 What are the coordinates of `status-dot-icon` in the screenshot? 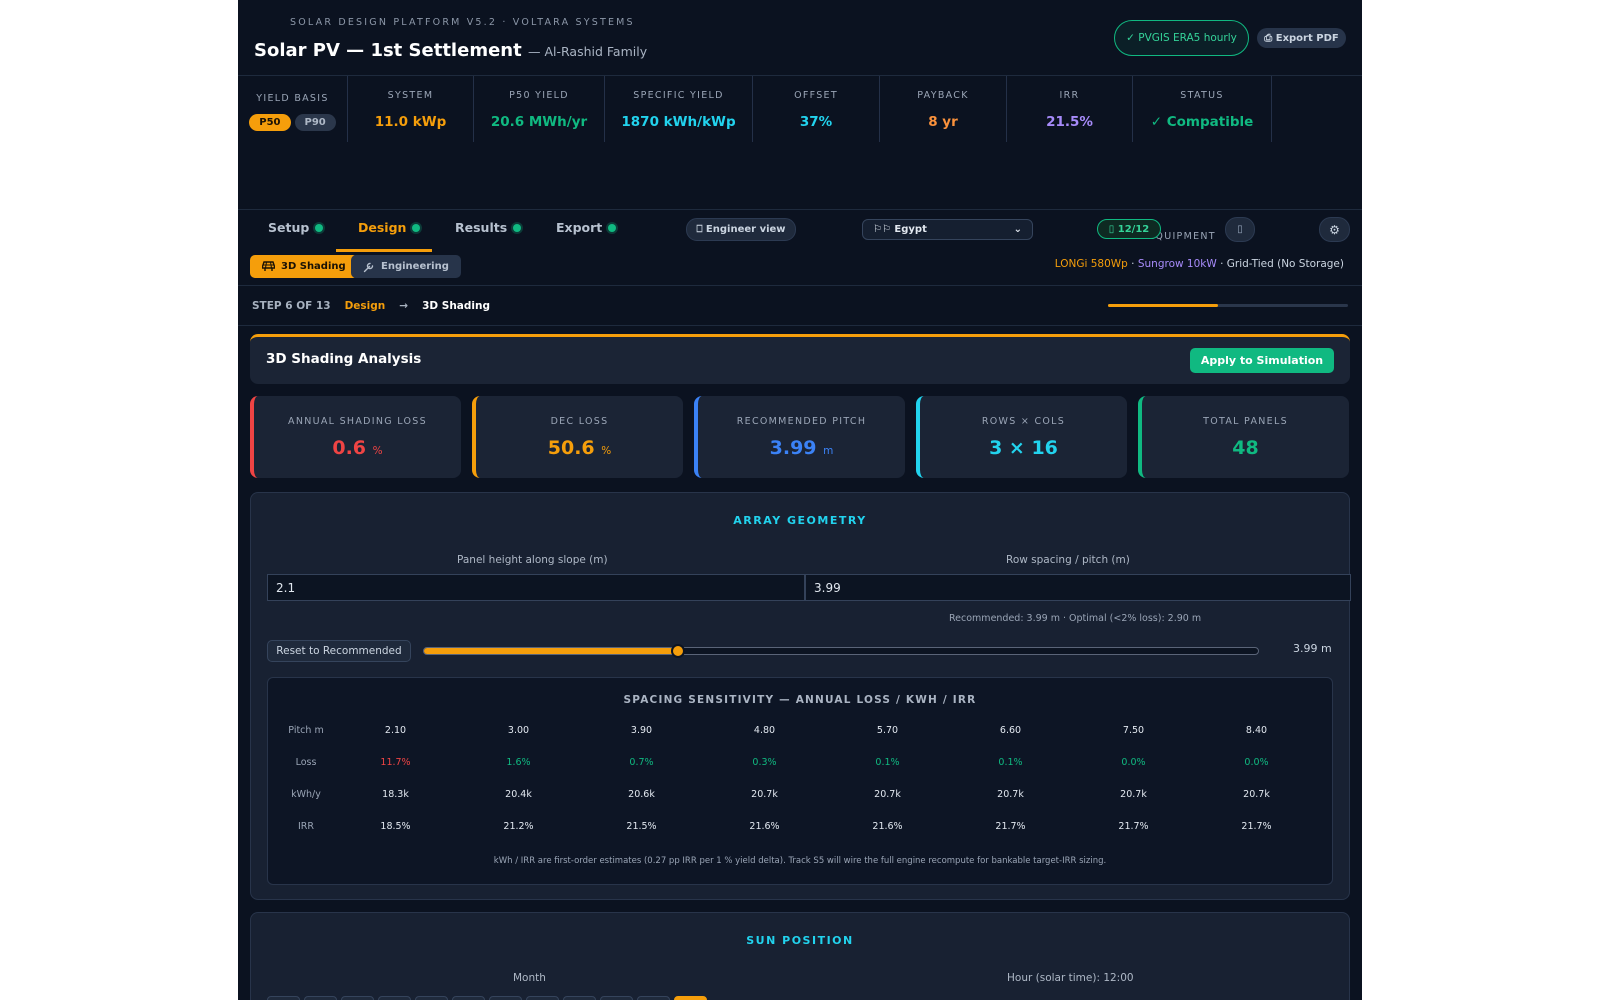 It's located at (612, 227).